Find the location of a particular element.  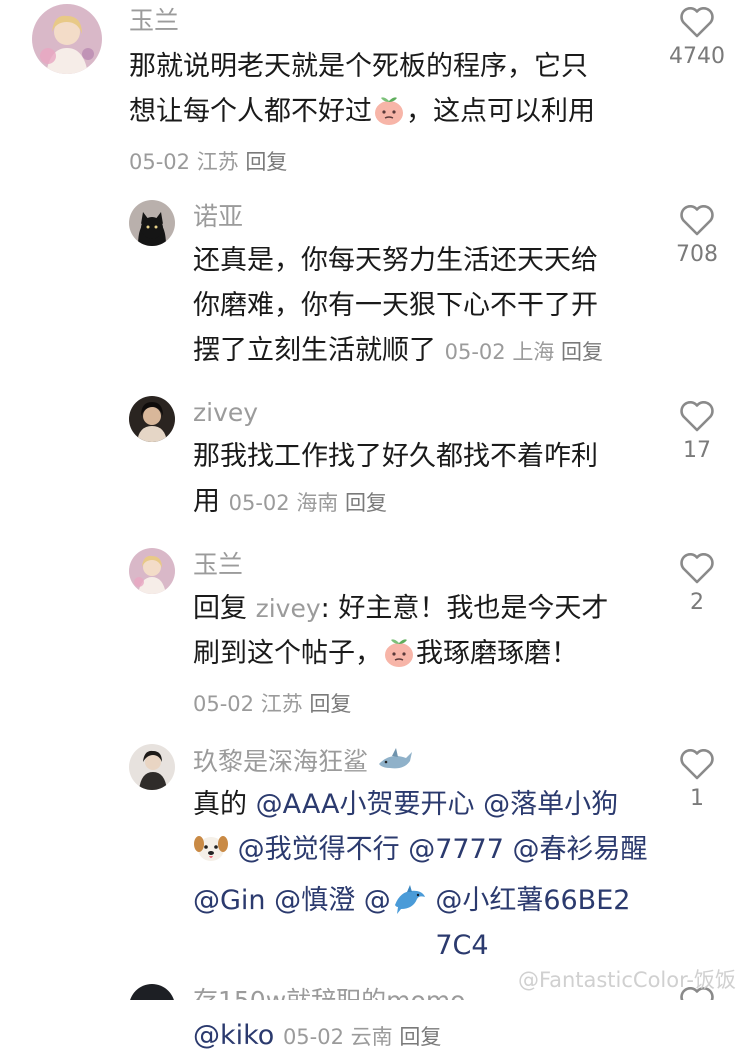

like-button: 2 is located at coordinates (697, 584).